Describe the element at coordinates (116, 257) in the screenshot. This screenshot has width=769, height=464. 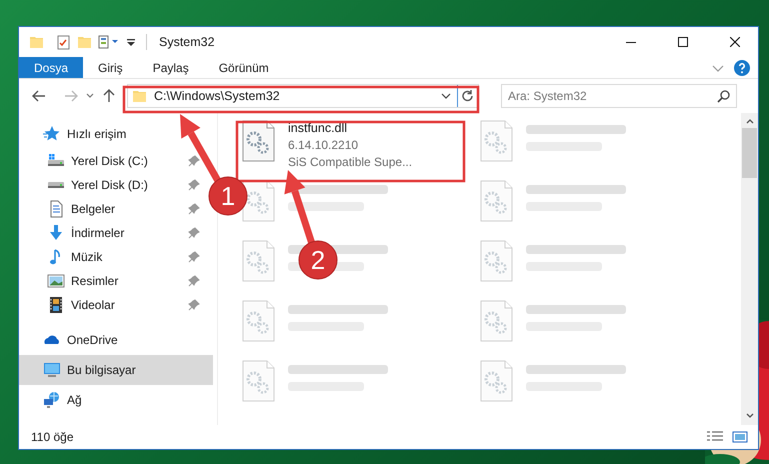
I see `sidebar-item: Müzik` at that location.